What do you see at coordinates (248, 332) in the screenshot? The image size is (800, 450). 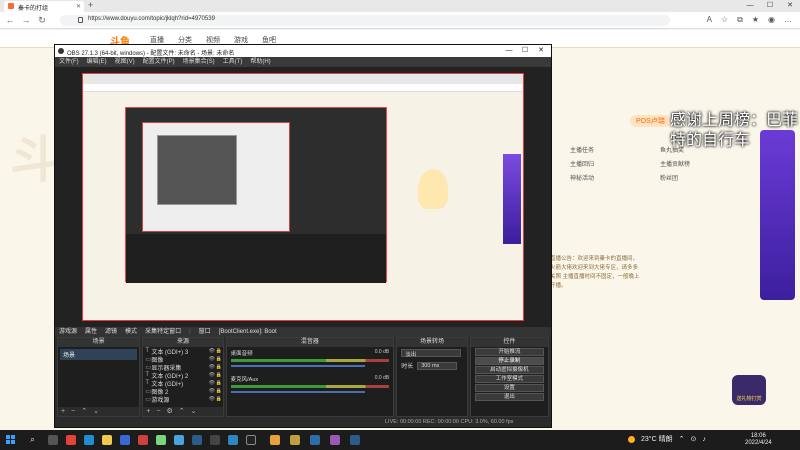 I see `window-select: [BootClient.exe]: Boot` at bounding box center [248, 332].